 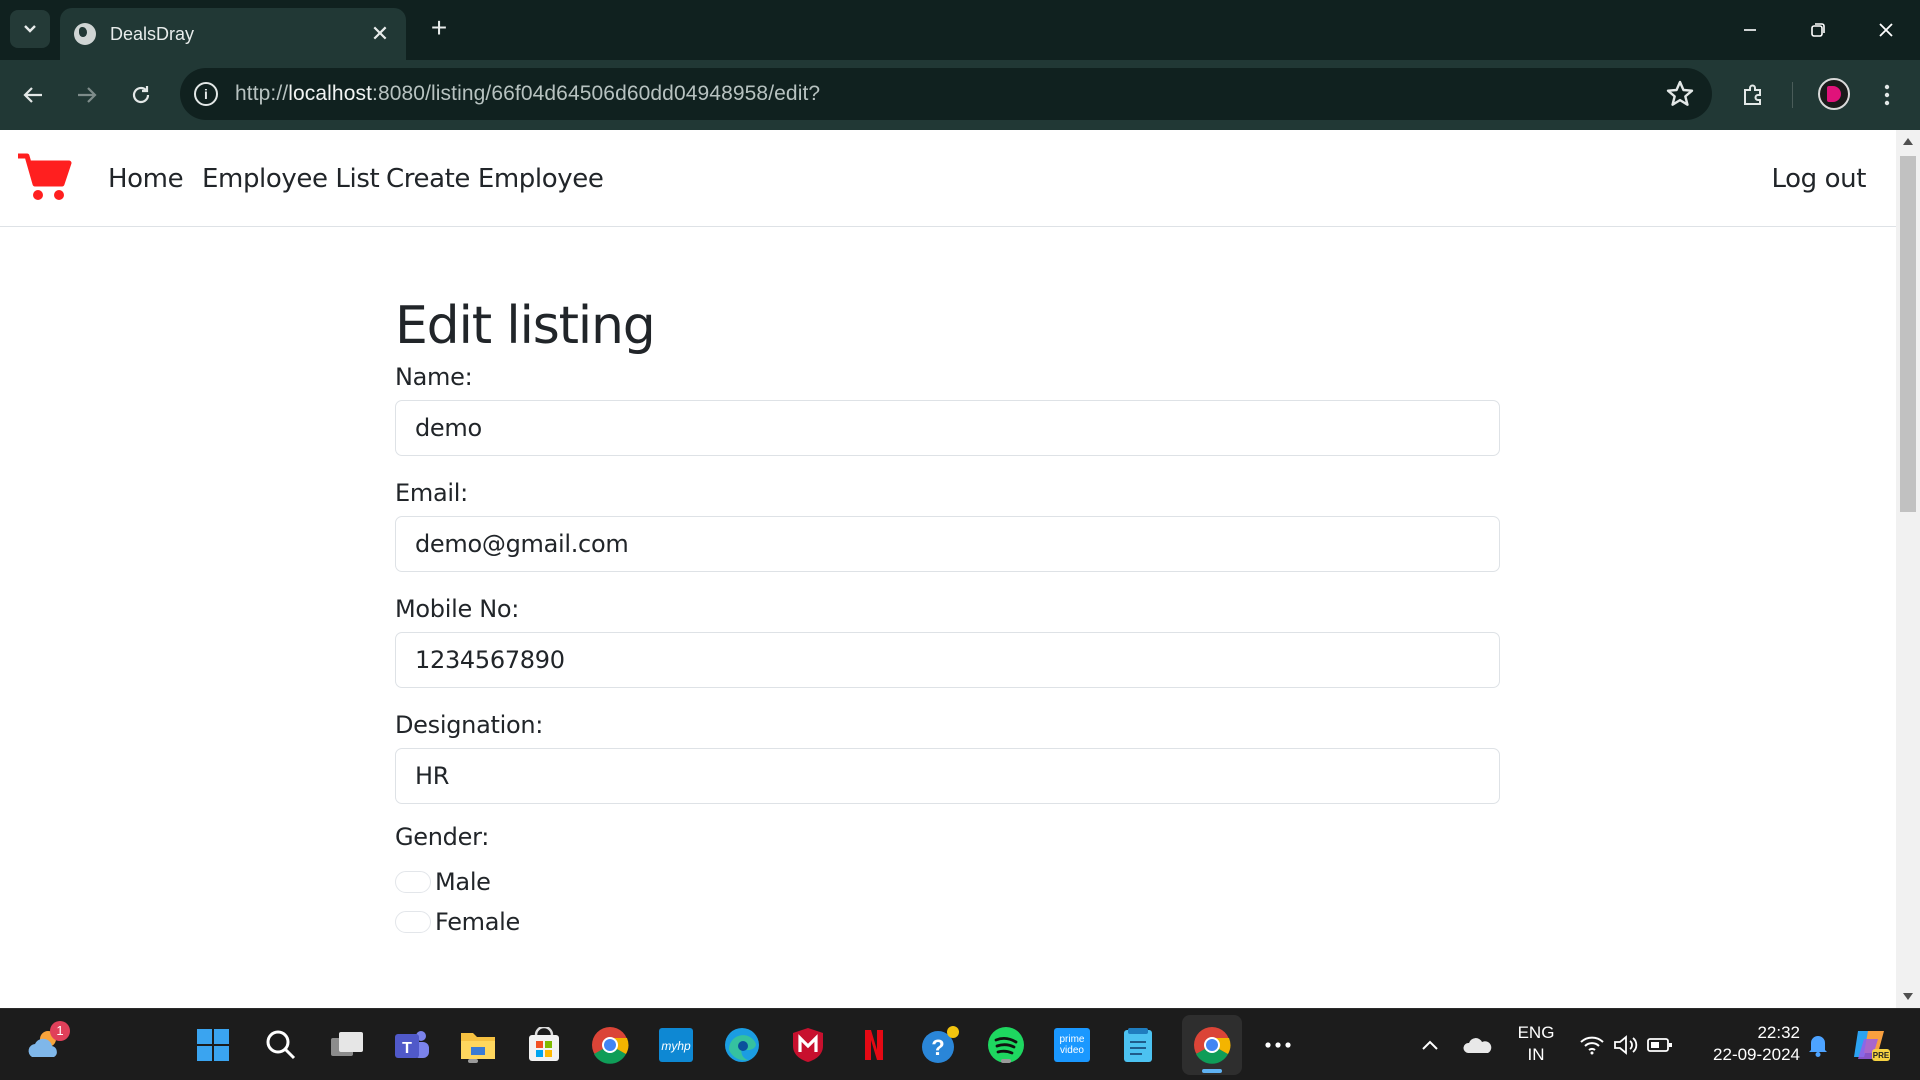 I want to click on microsoft-store-app, so click(x=544, y=1045).